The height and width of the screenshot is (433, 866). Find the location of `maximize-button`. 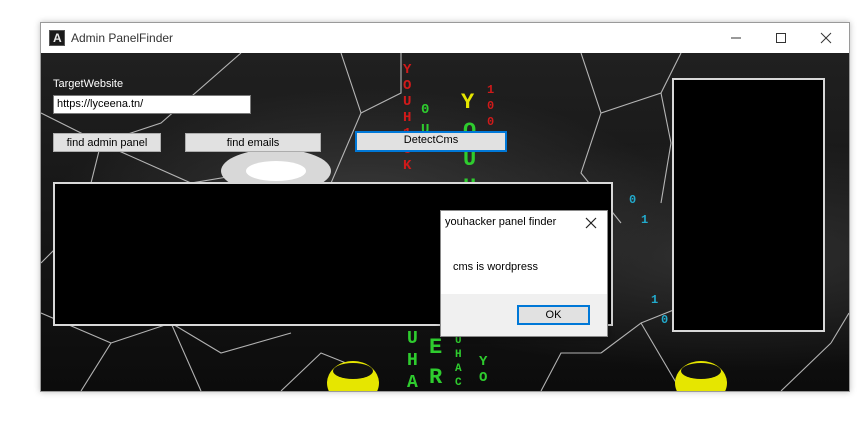

maximize-button is located at coordinates (781, 38).